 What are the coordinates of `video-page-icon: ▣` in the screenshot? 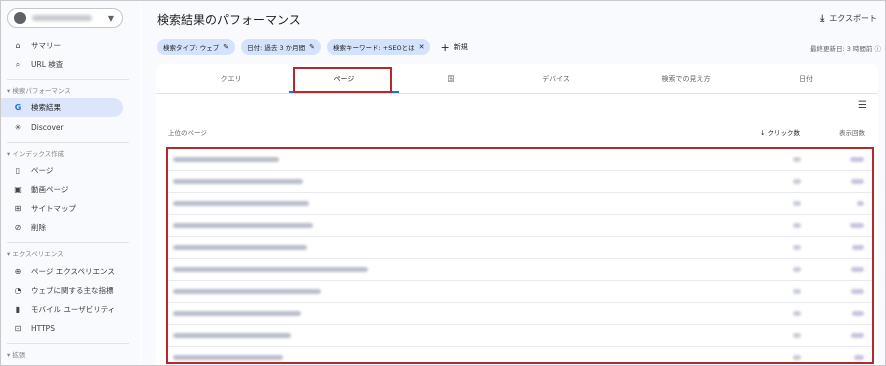 It's located at (18, 189).